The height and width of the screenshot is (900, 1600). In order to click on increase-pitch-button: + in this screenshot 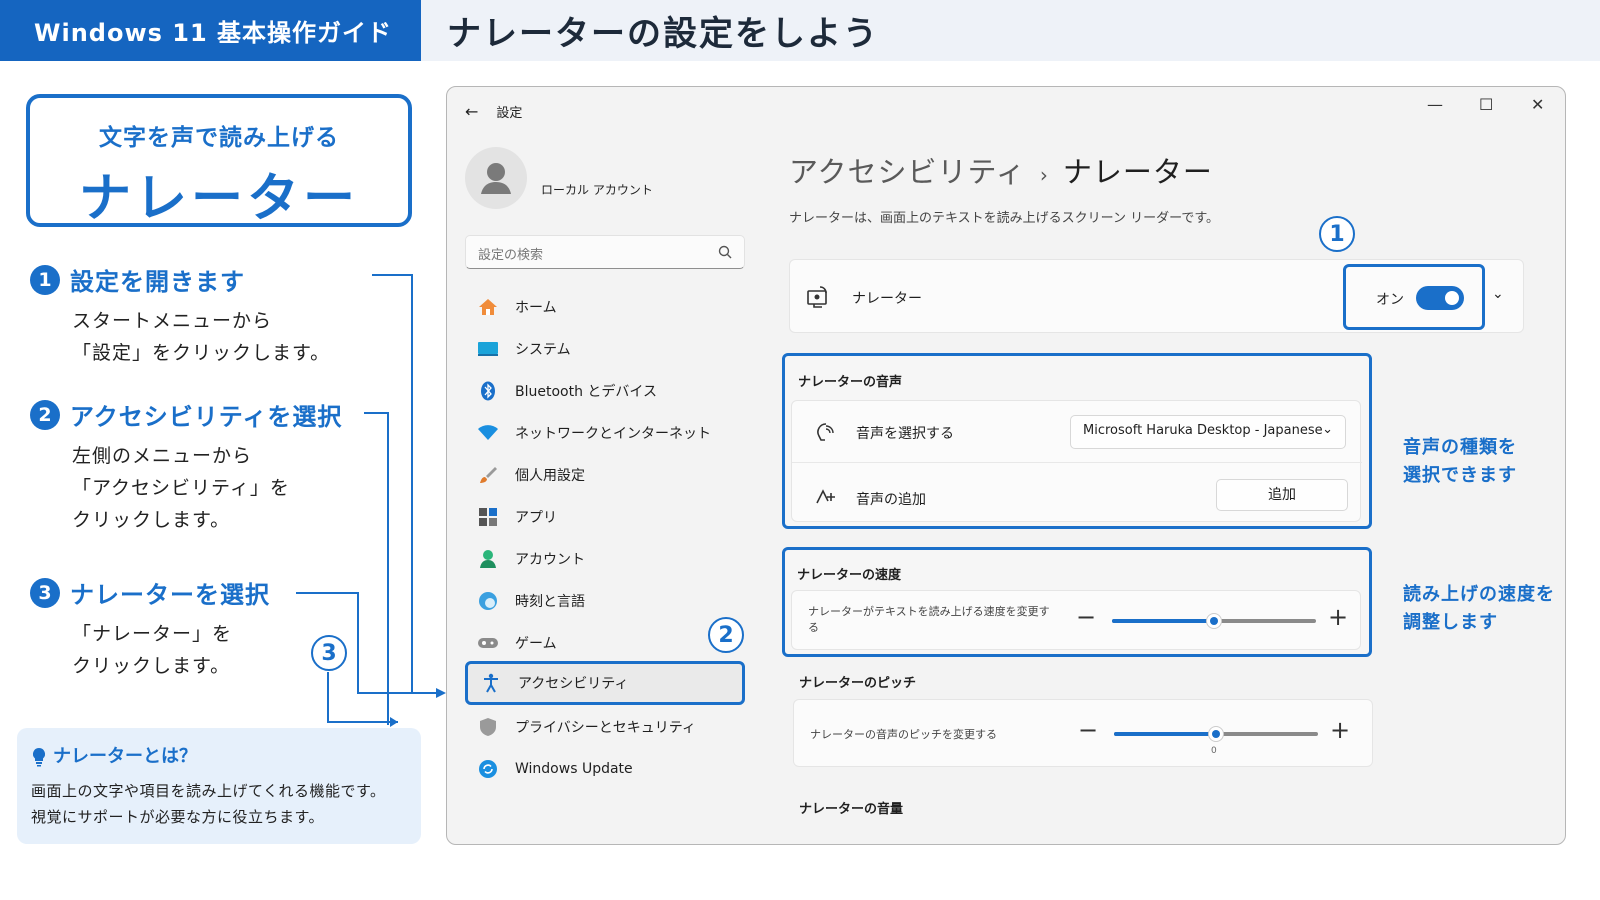, I will do `click(1340, 730)`.